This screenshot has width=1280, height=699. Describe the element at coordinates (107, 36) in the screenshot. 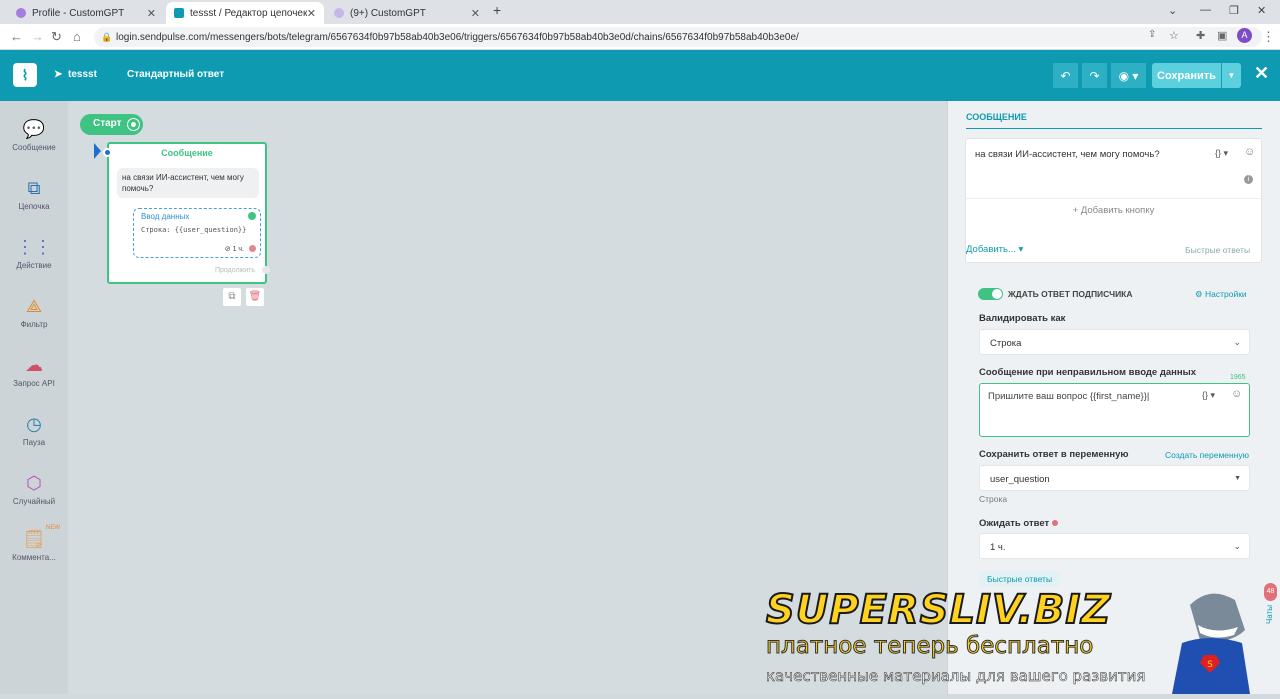

I see `lock-icon: 🔒` at that location.